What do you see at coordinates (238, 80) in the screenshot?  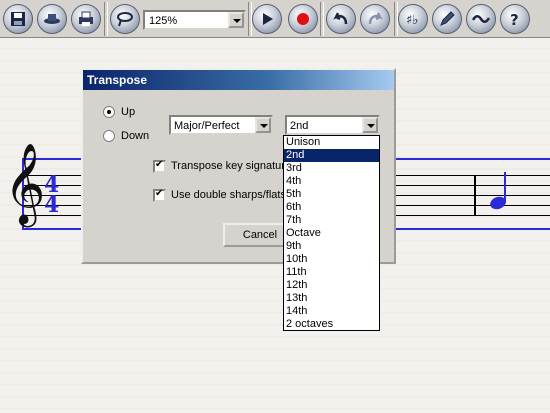 I see `dialog-titlebar: Transpose` at bounding box center [238, 80].